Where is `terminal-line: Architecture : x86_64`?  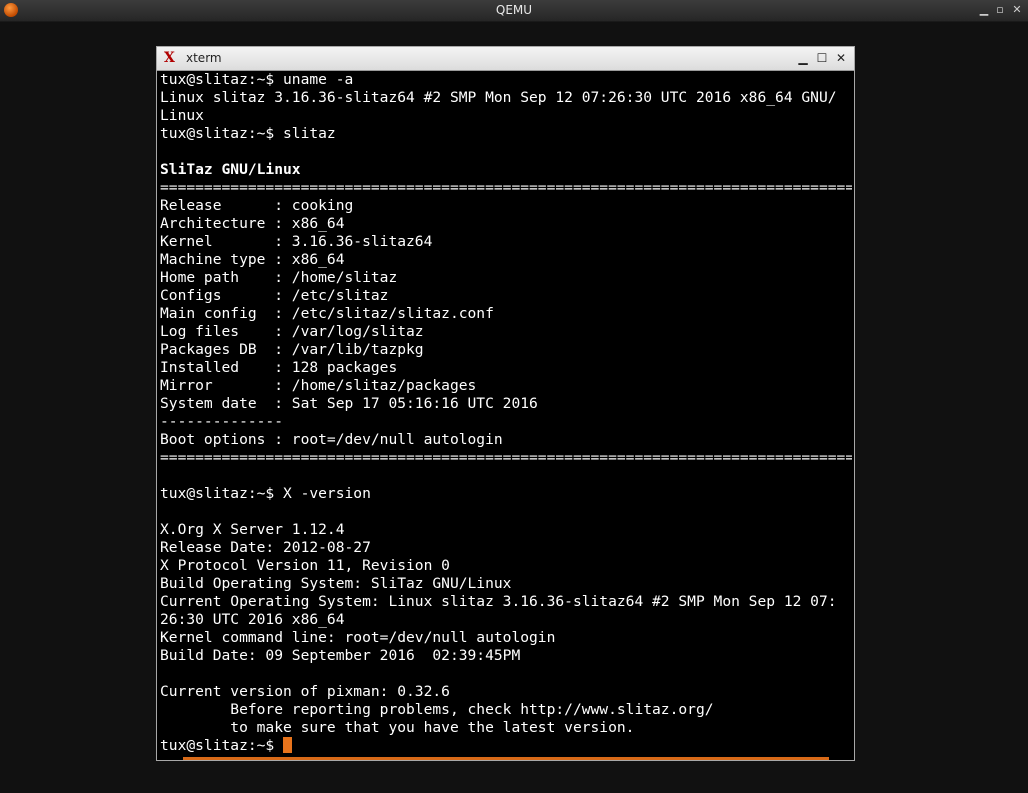 terminal-line: Architecture : x86_64 is located at coordinates (252, 223).